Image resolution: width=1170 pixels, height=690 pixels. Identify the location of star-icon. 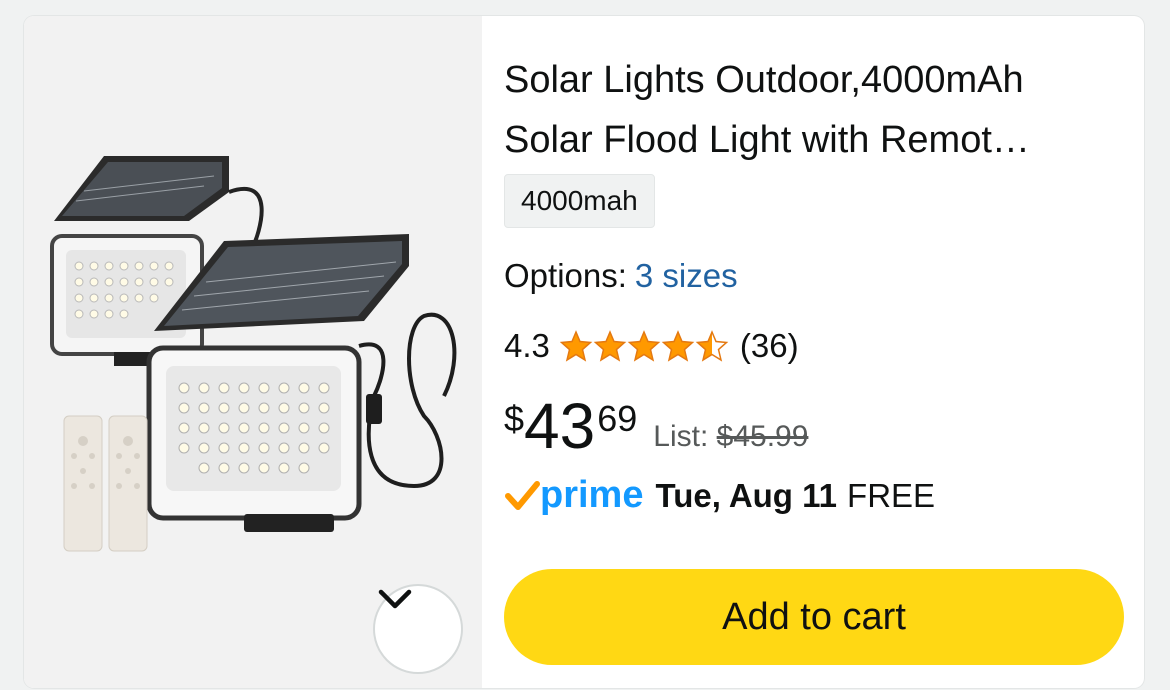
(644, 346).